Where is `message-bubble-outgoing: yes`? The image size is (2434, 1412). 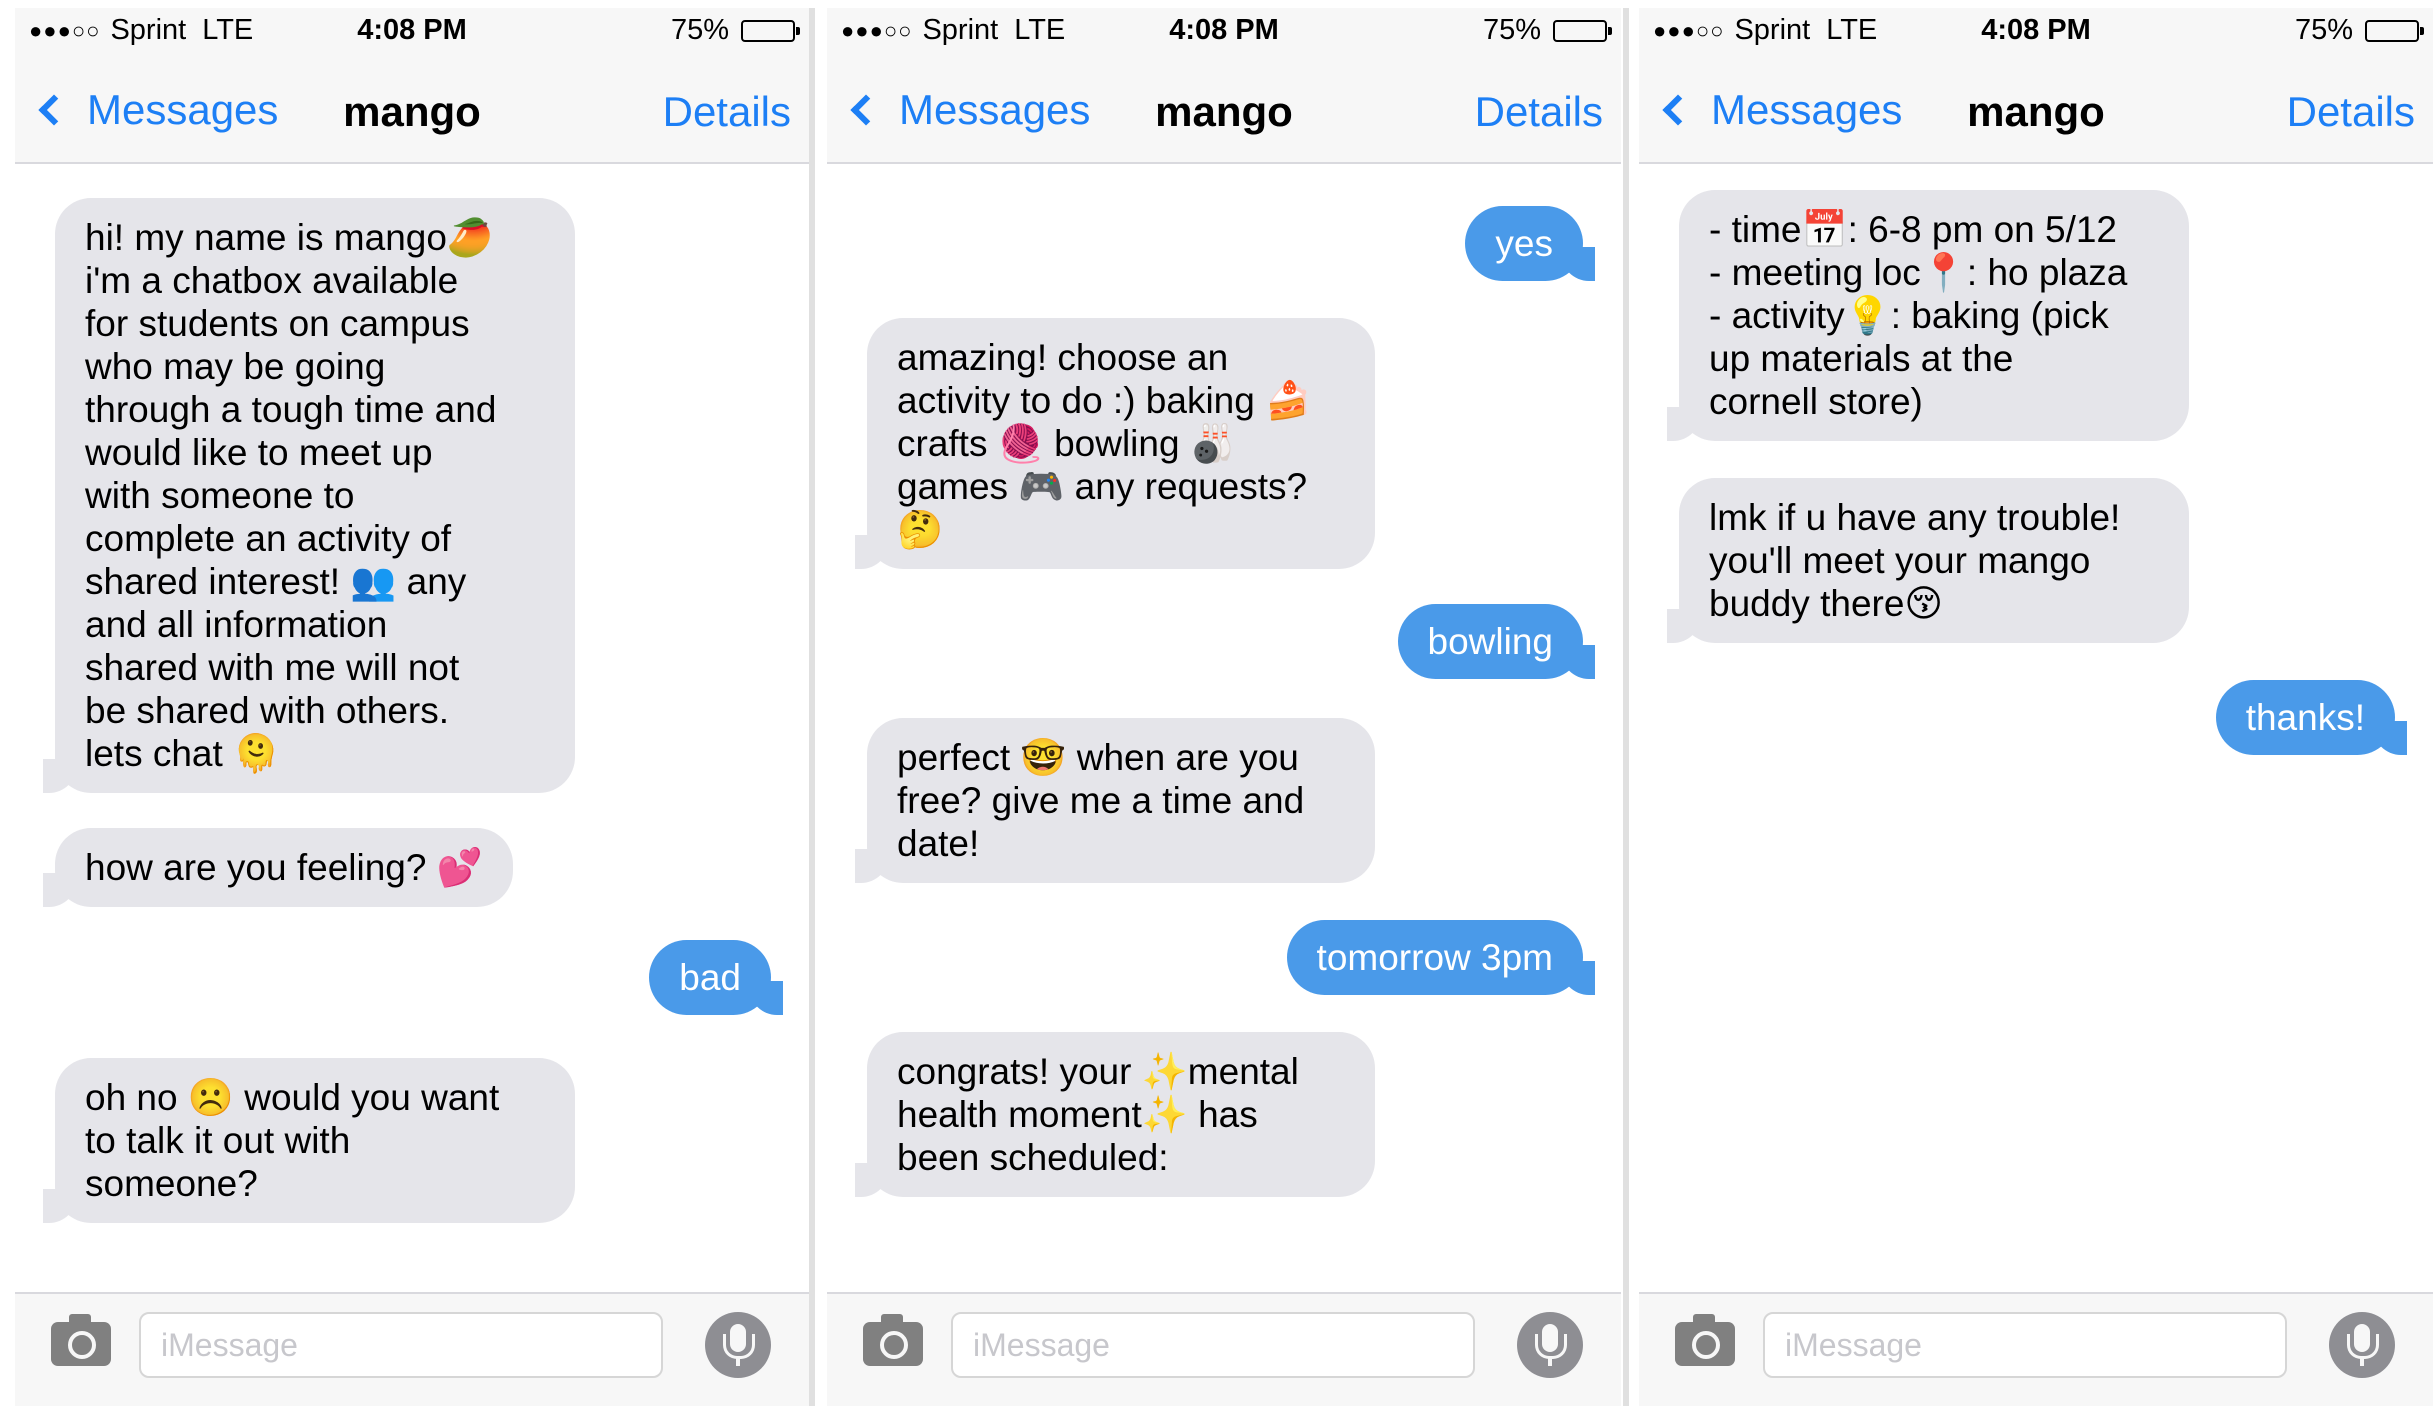
message-bubble-outgoing: yes is located at coordinates (1530, 243).